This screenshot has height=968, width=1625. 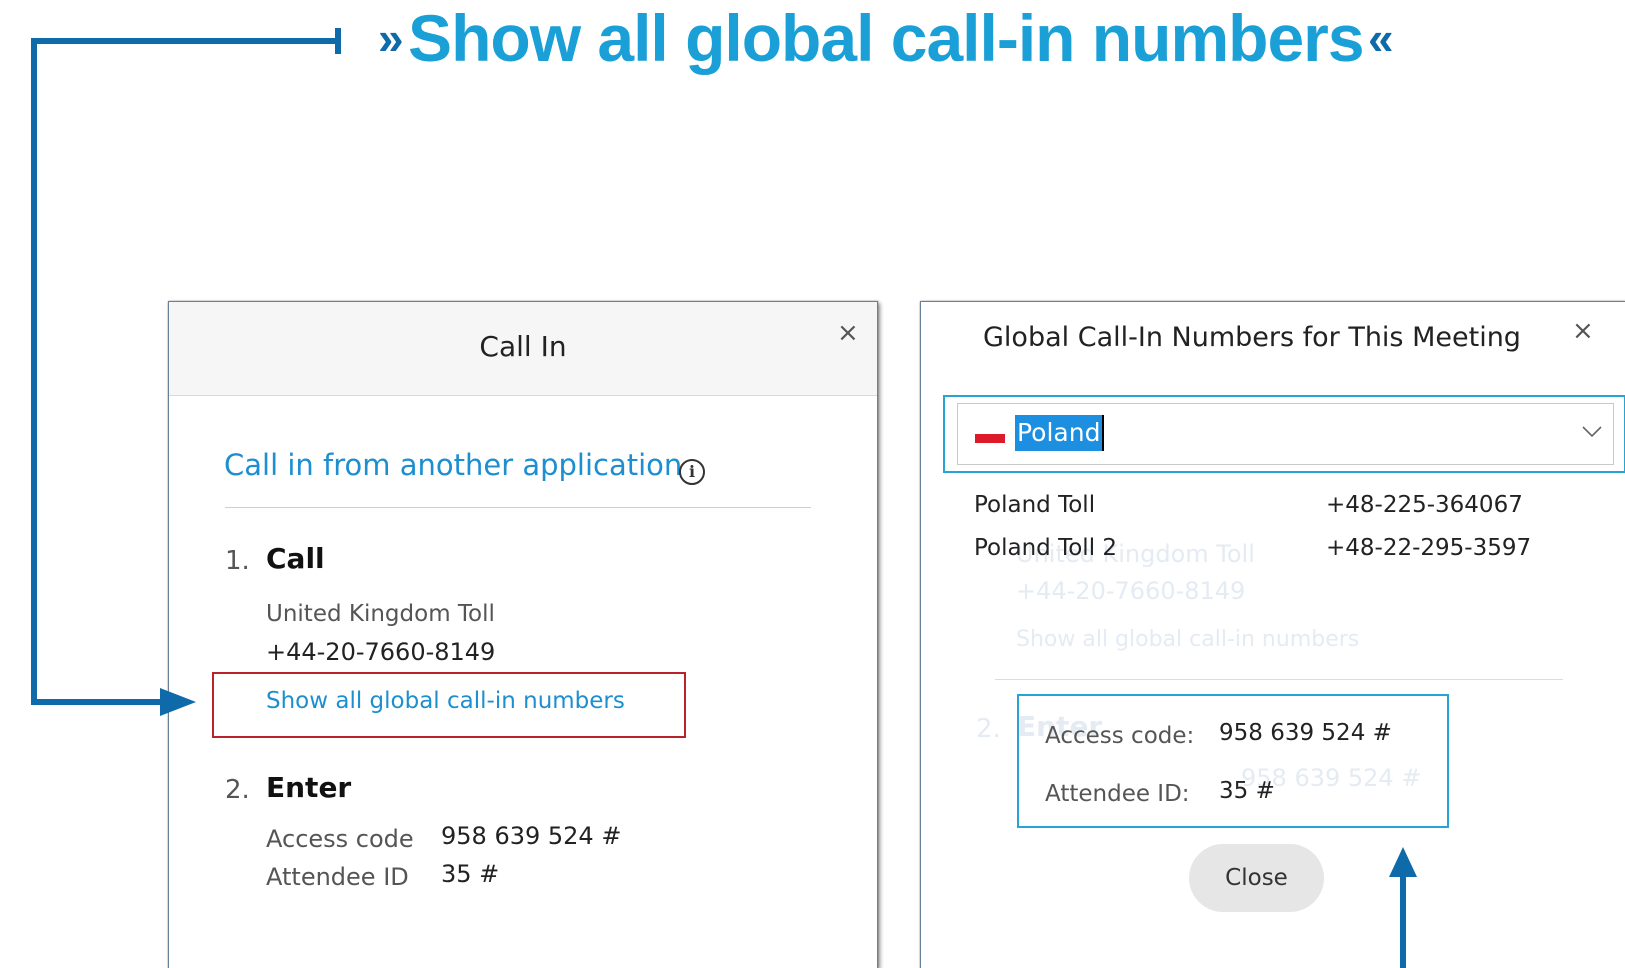 I want to click on connector-arrowhead-up, so click(x=1403, y=862).